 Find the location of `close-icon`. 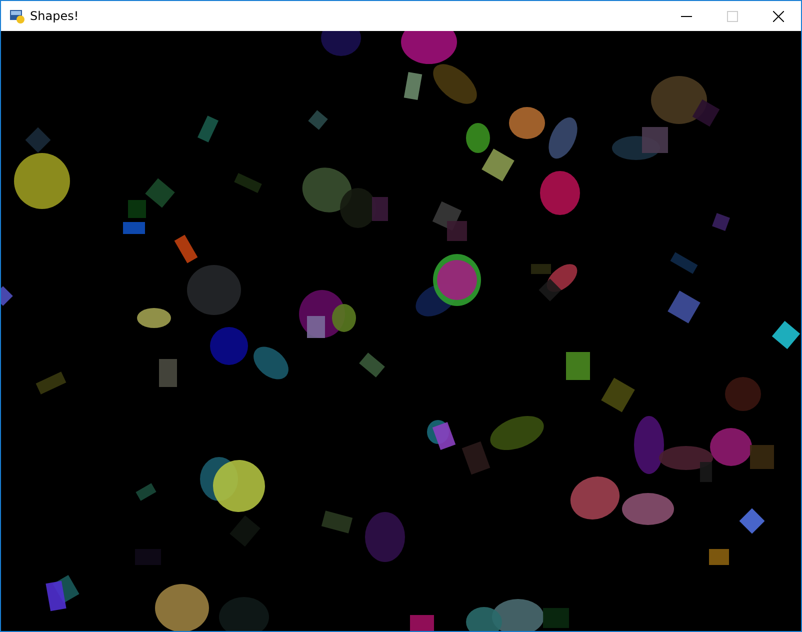

close-icon is located at coordinates (778, 16).